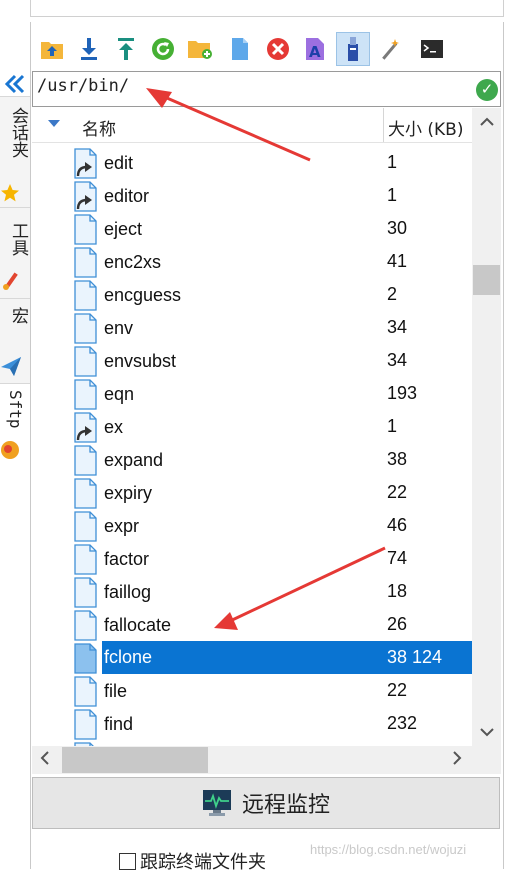 Image resolution: width=510 pixels, height=874 pixels. What do you see at coordinates (127, 861) in the screenshot?
I see `follow-terminal-checkbox` at bounding box center [127, 861].